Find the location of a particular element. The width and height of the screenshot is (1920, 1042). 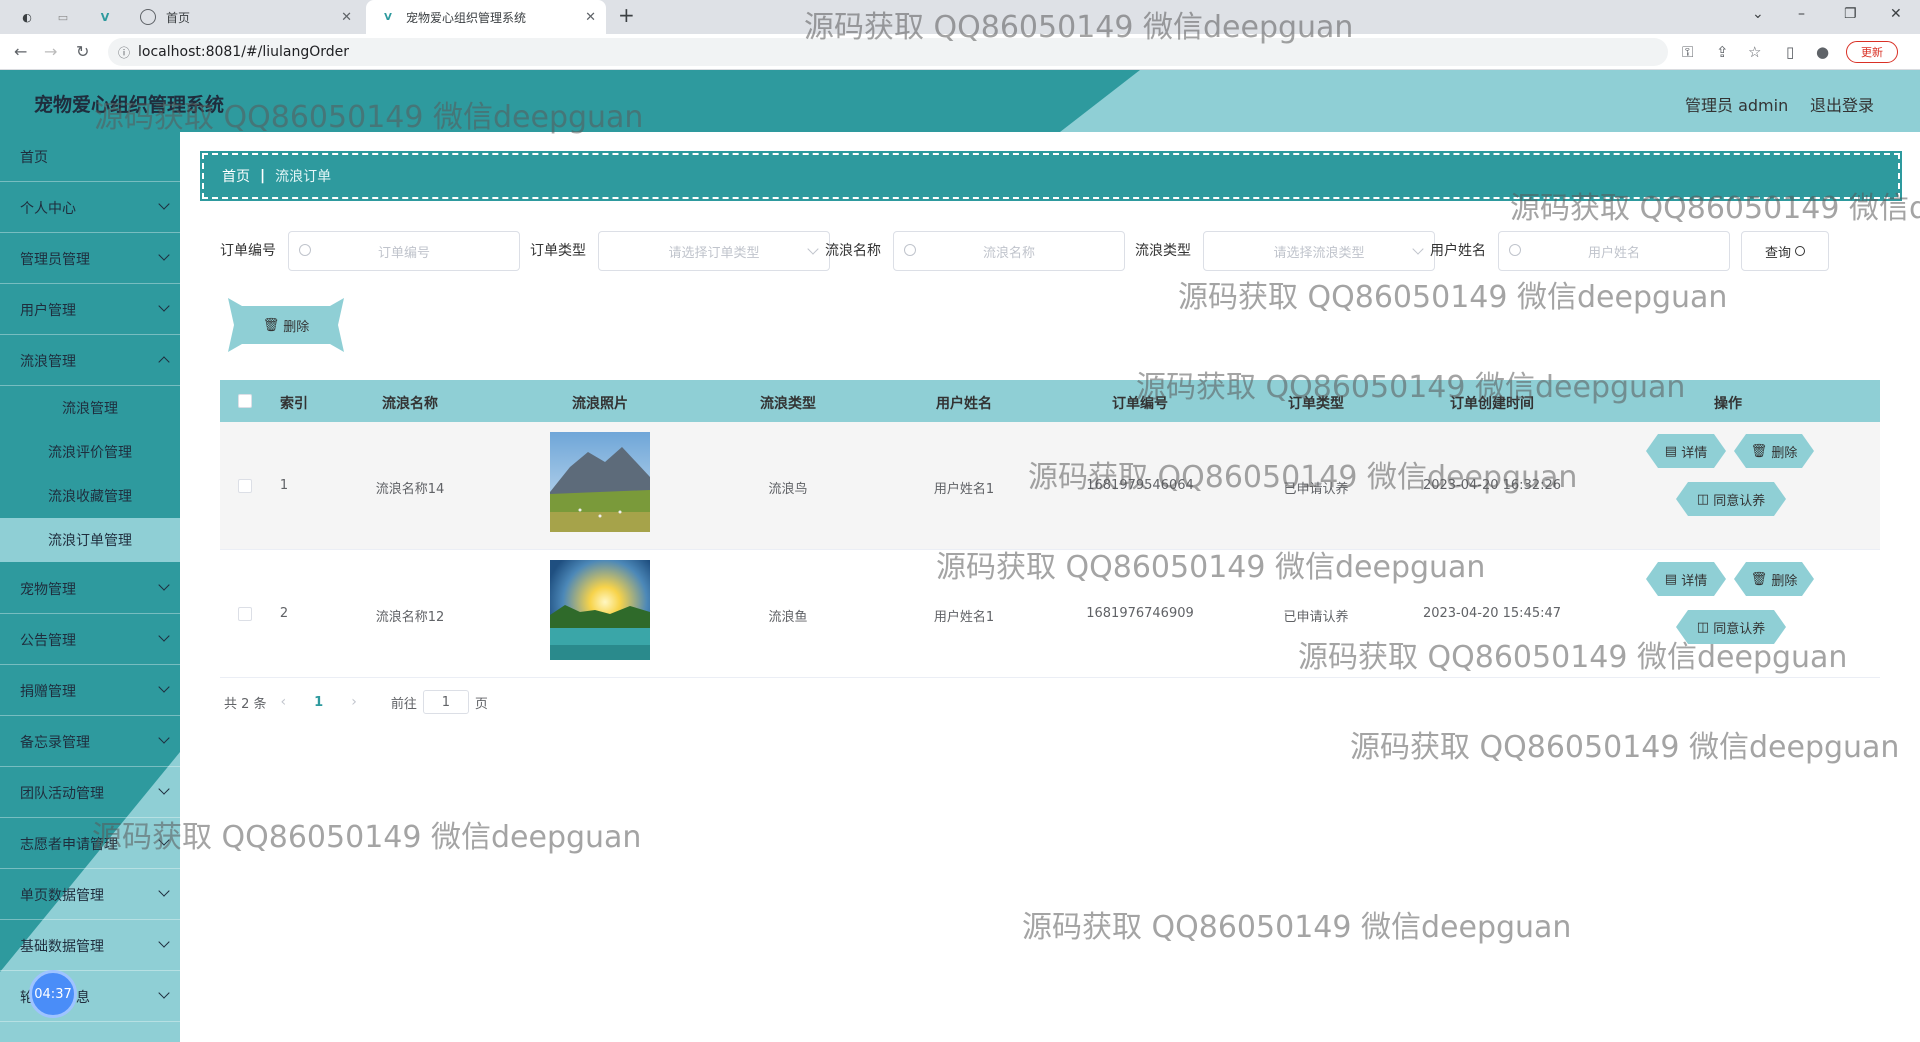

new-tab-icon: + is located at coordinates (626, 15).